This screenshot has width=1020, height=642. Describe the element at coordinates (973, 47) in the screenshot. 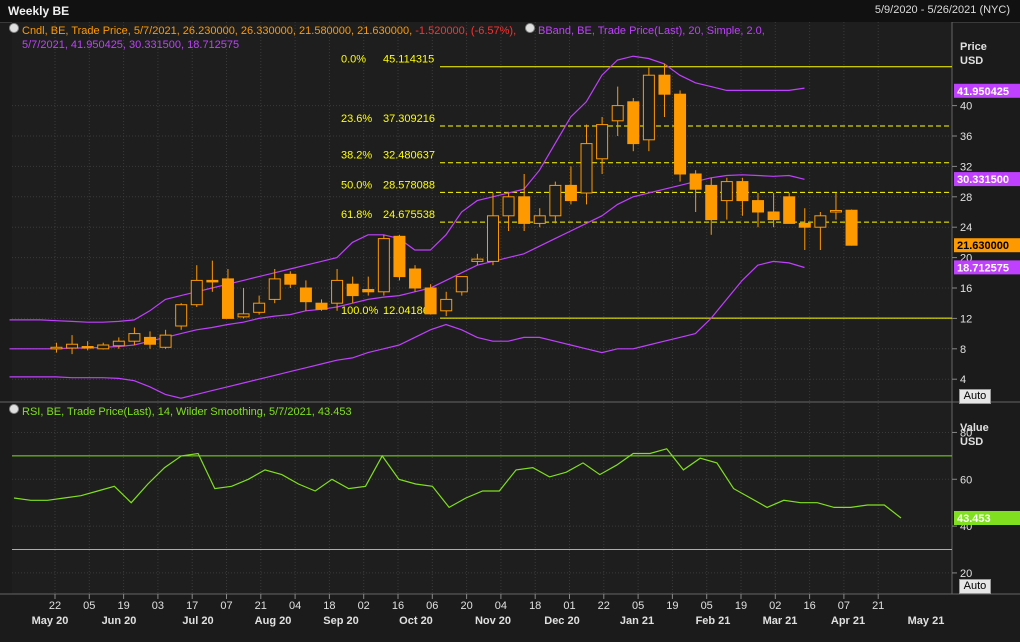

I see `price-axis-title: Price` at that location.